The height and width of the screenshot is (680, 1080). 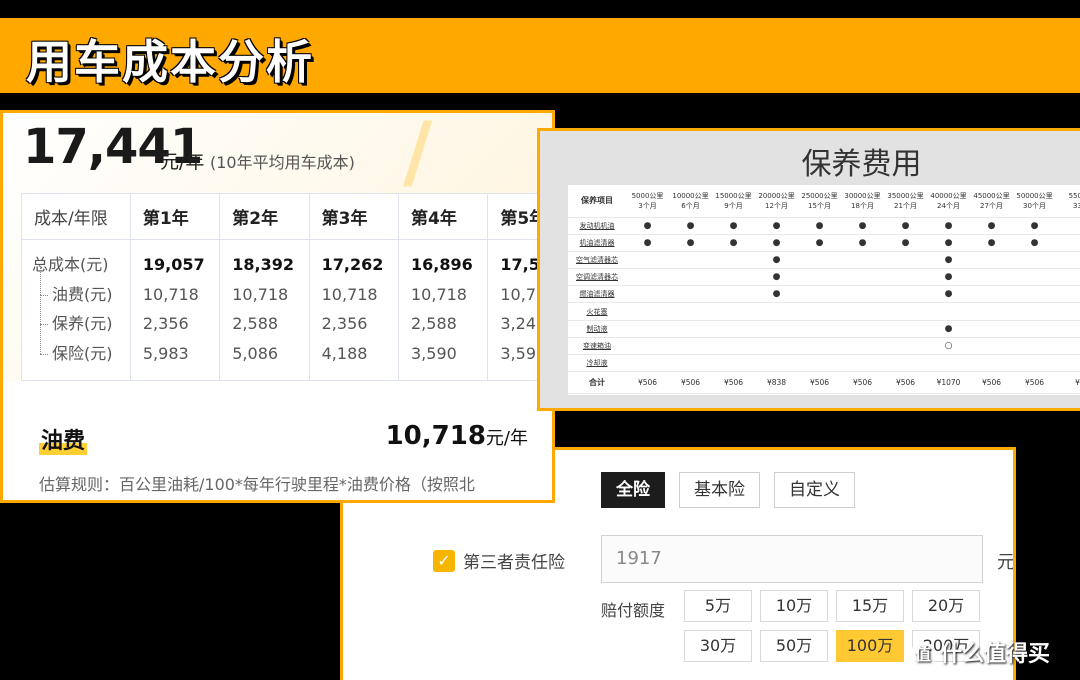 What do you see at coordinates (824, 311) in the screenshot?
I see `table-row: 火花塞` at bounding box center [824, 311].